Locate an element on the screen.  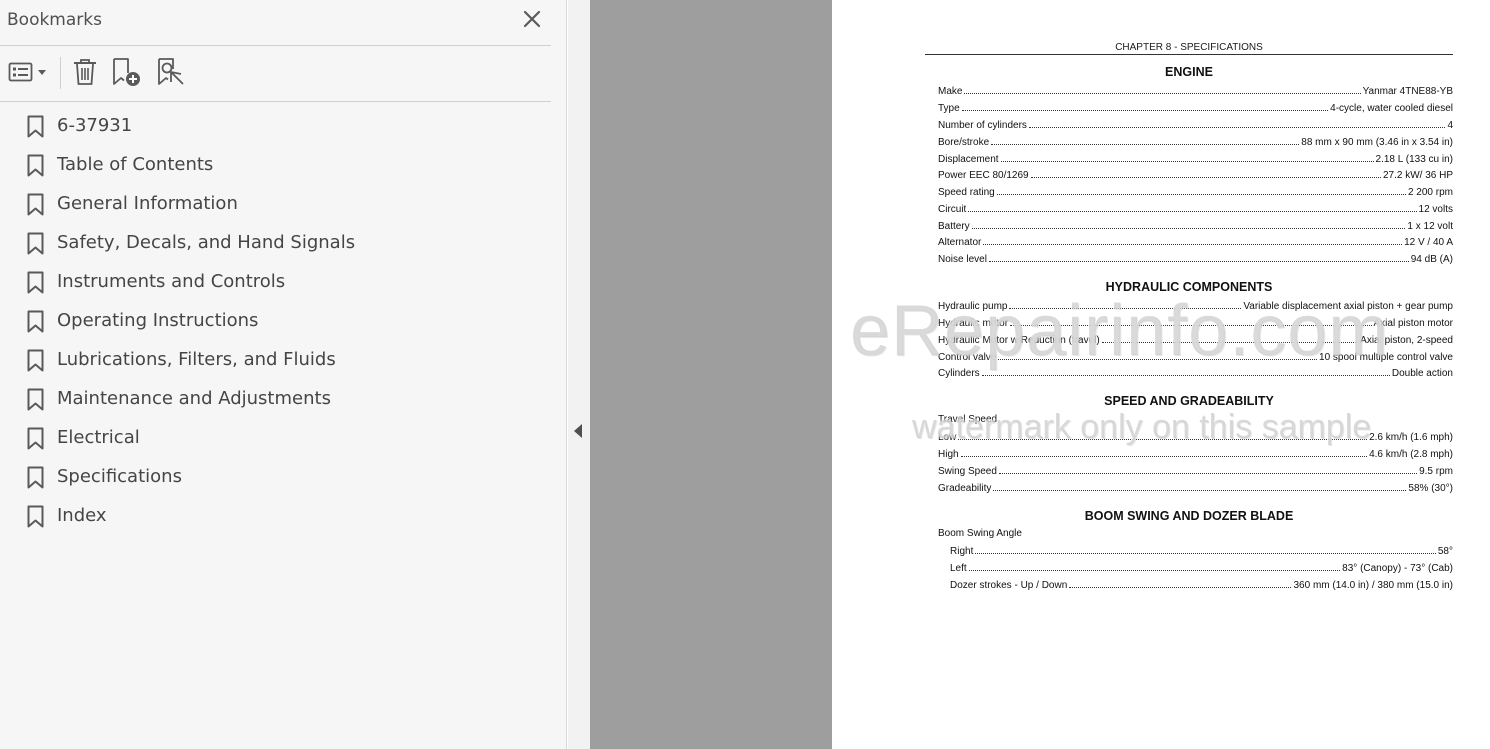
spec-label: High is located at coordinates (948, 454).